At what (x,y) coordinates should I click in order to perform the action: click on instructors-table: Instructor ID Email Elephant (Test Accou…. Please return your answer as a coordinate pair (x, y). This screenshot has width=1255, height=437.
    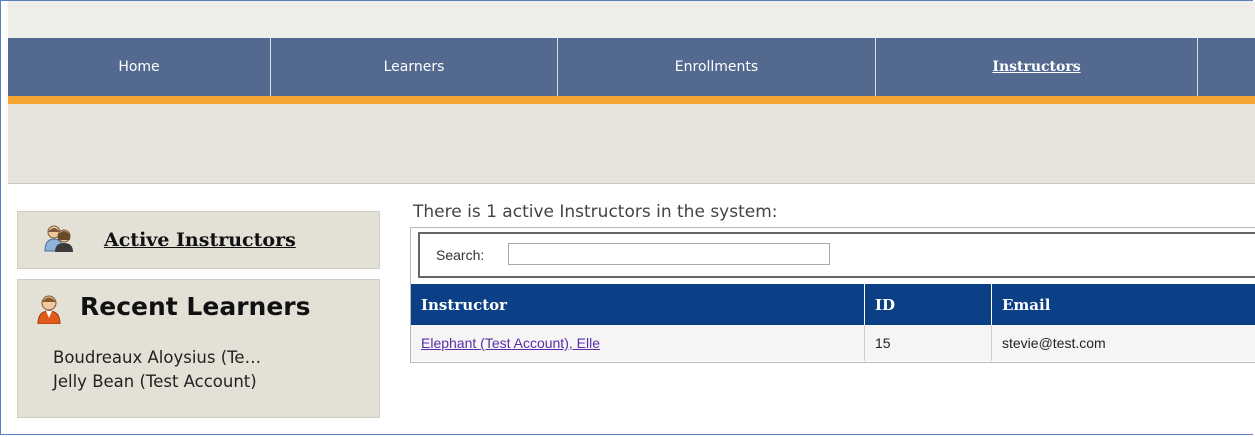
    Looking at the image, I should click on (833, 322).